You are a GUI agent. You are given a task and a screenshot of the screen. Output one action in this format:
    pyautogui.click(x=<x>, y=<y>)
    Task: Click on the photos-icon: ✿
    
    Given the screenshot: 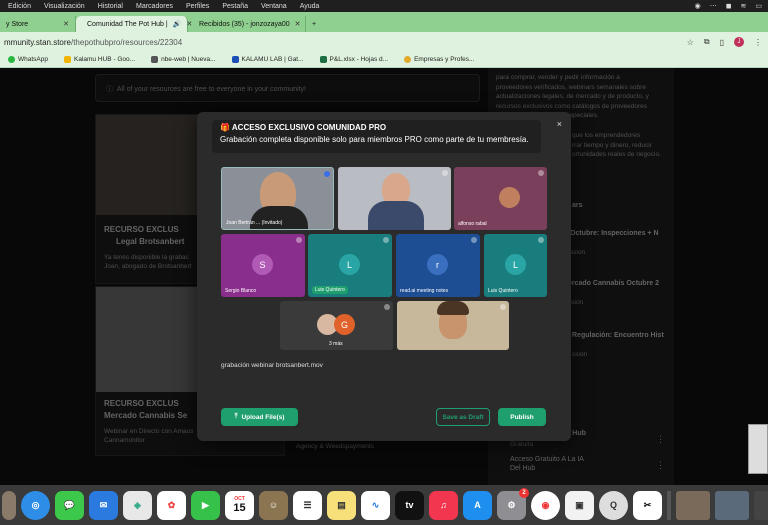 What is the action you would take?
    pyautogui.click(x=171, y=505)
    